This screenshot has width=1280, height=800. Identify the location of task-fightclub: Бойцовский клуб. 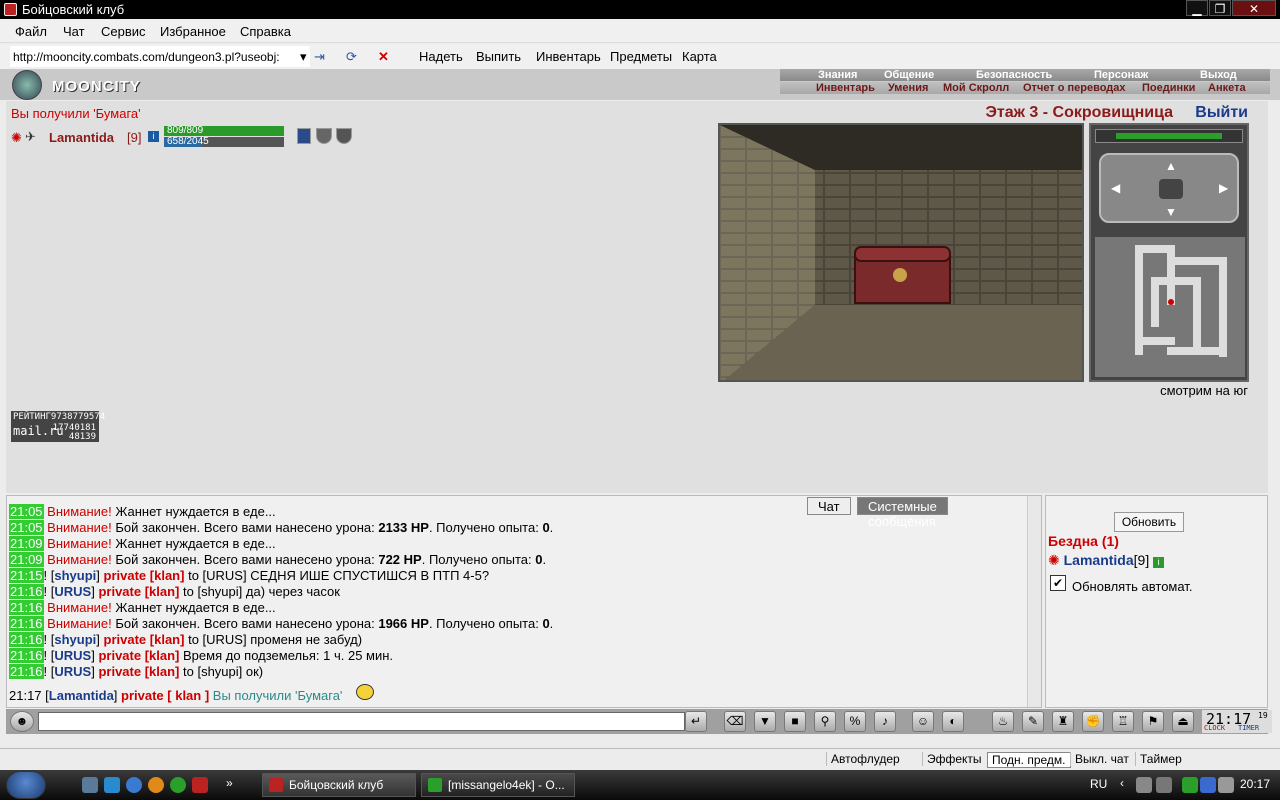
(339, 785).